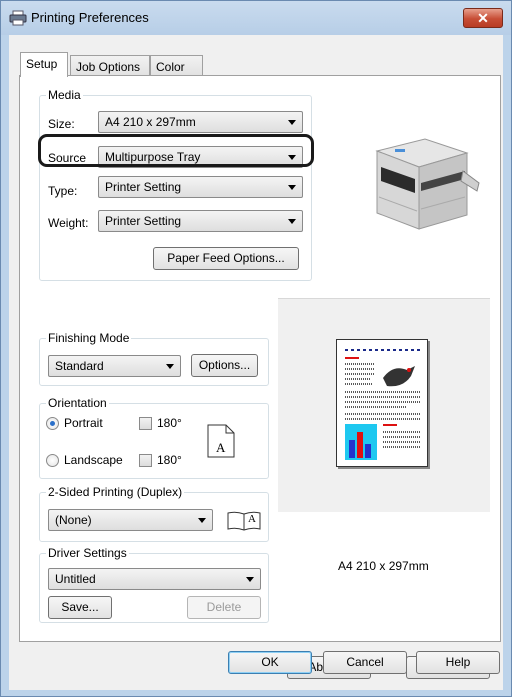  I want to click on duplex-label: 2-Sided Printing (Duplex), so click(115, 492).